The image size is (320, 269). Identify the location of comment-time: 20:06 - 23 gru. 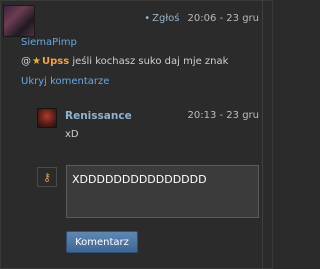
(223, 18).